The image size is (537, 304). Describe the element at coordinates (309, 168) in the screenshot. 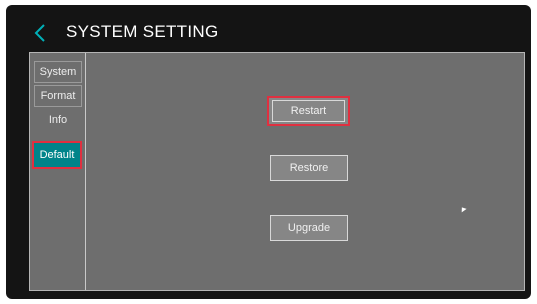

I see `restore-button: Restore` at that location.